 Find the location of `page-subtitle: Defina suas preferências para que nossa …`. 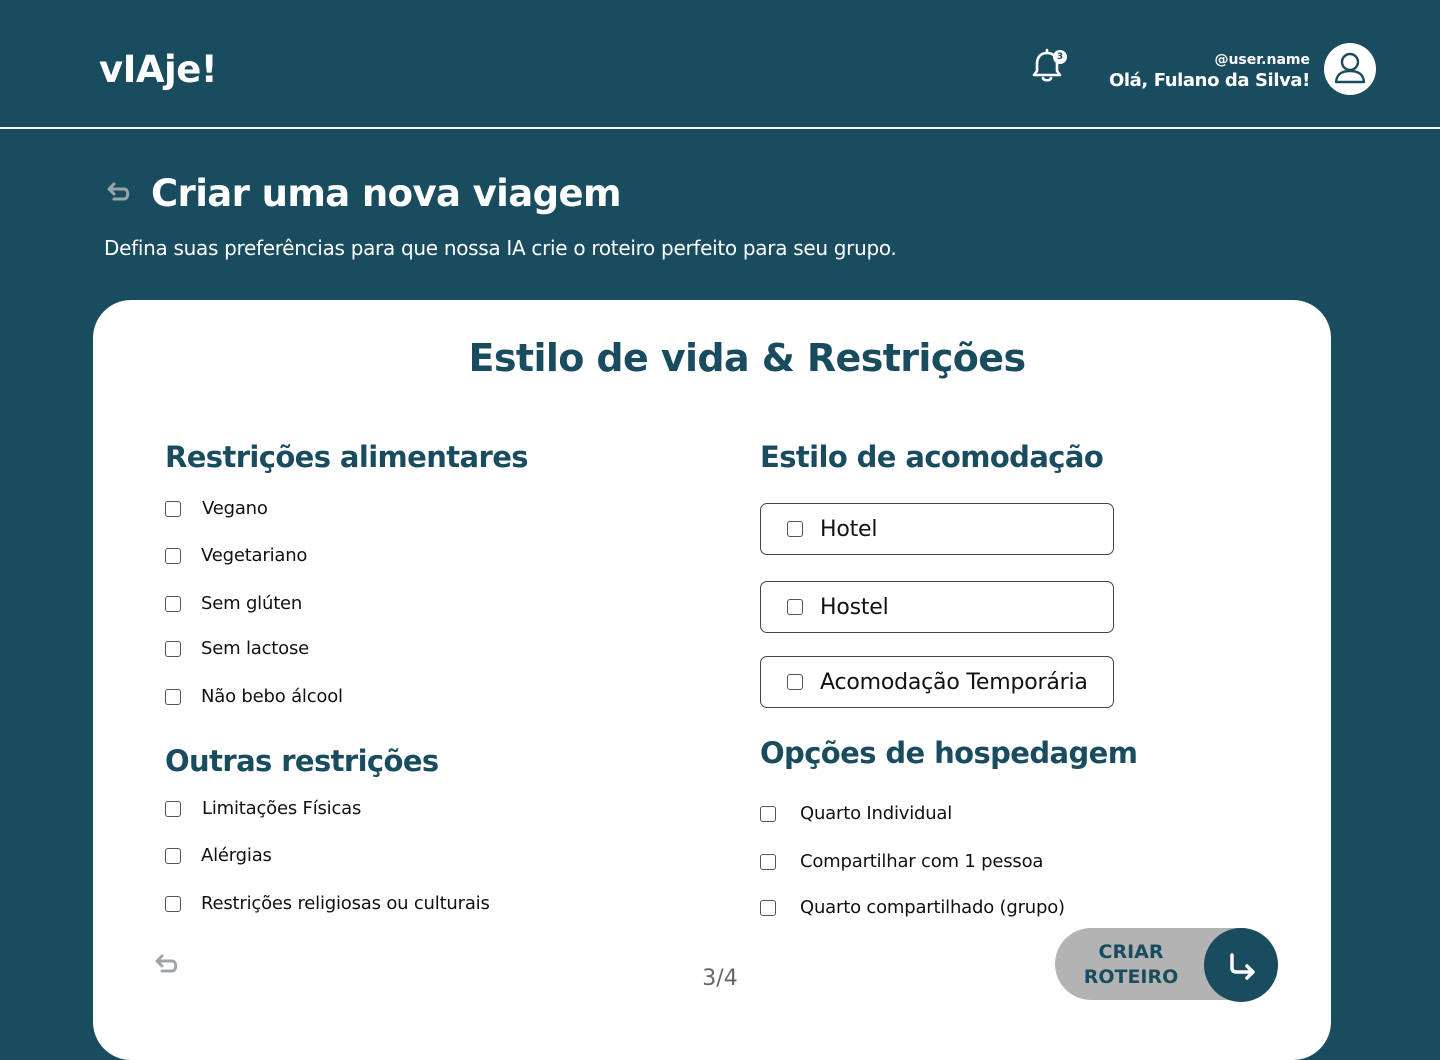

page-subtitle: Defina suas preferências para que nossa … is located at coordinates (500, 248).